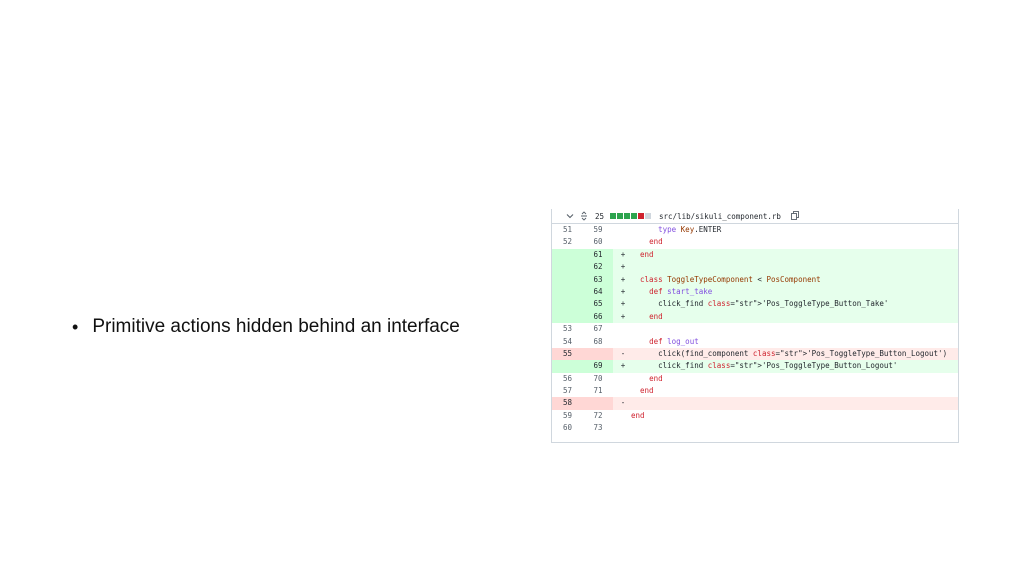 The image size is (1024, 576). Describe the element at coordinates (755, 255) in the screenshot. I see `diff-line: 61 + end` at that location.